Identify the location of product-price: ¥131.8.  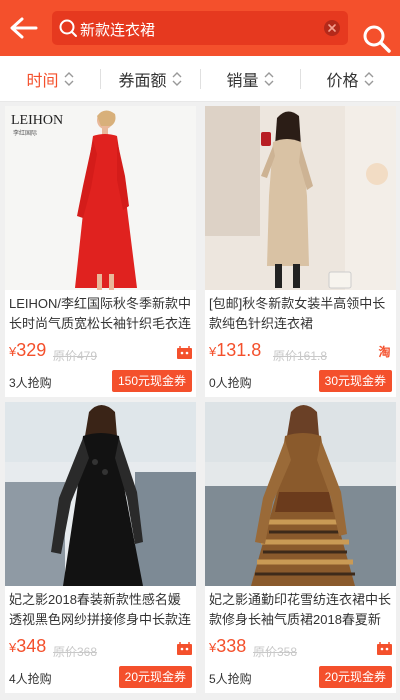
(235, 350).